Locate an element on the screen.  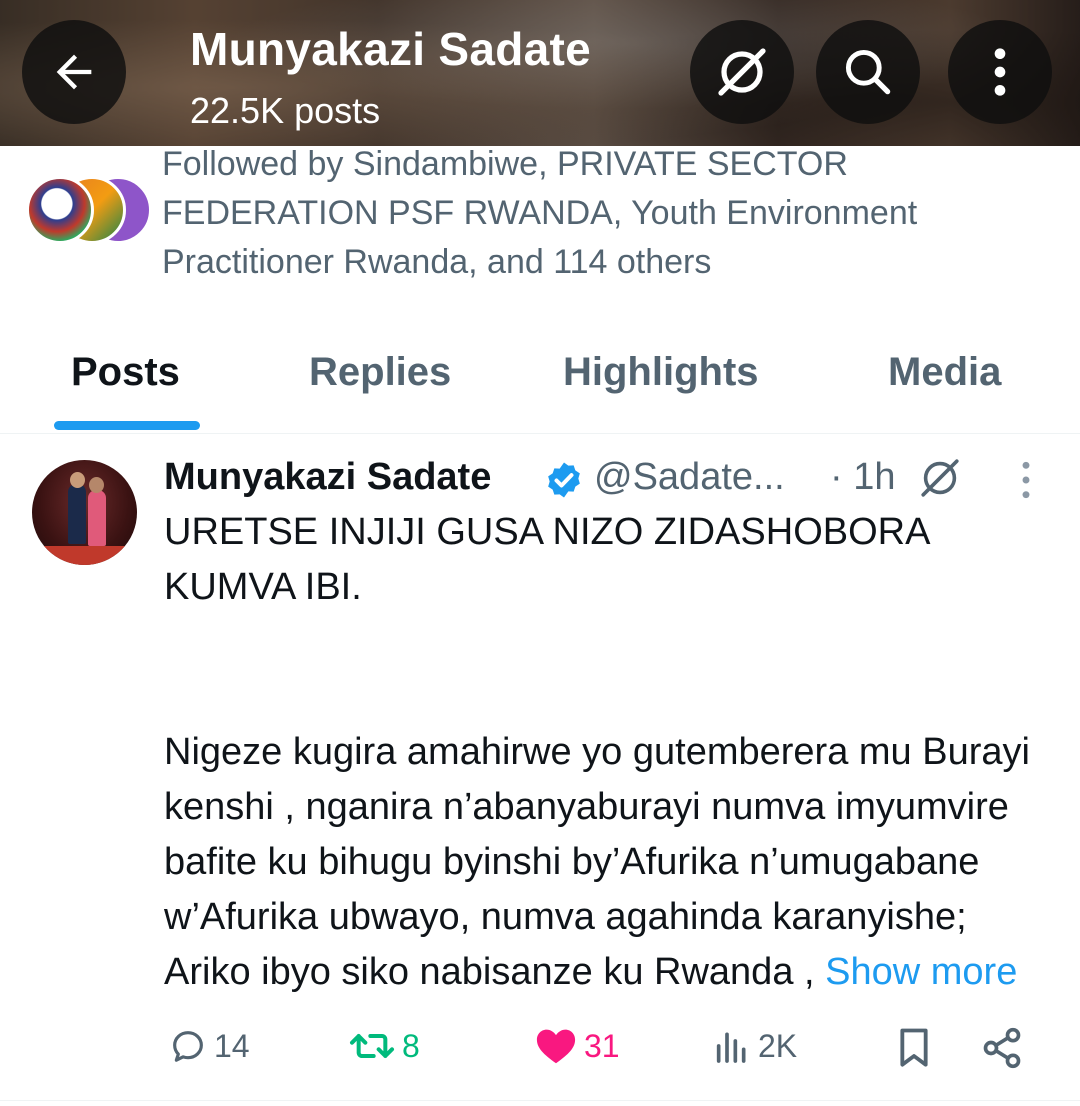
profile-tabs: Posts Replies Highlights Media is located at coordinates (540, 382).